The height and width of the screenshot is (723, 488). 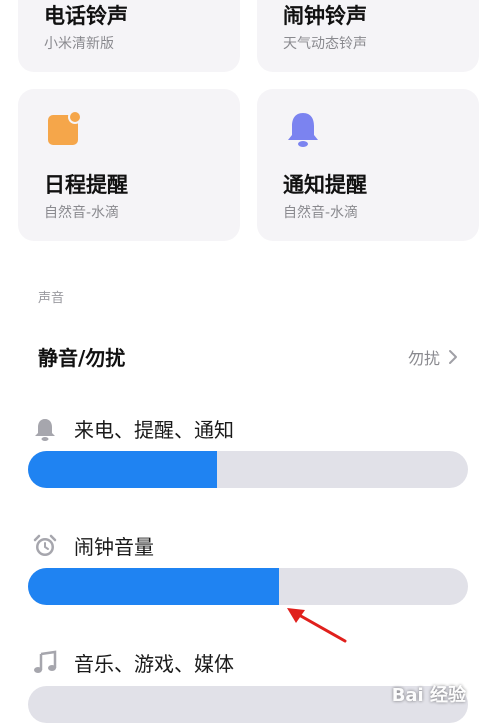 What do you see at coordinates (86, 185) in the screenshot?
I see `card-title: 日程提醒` at bounding box center [86, 185].